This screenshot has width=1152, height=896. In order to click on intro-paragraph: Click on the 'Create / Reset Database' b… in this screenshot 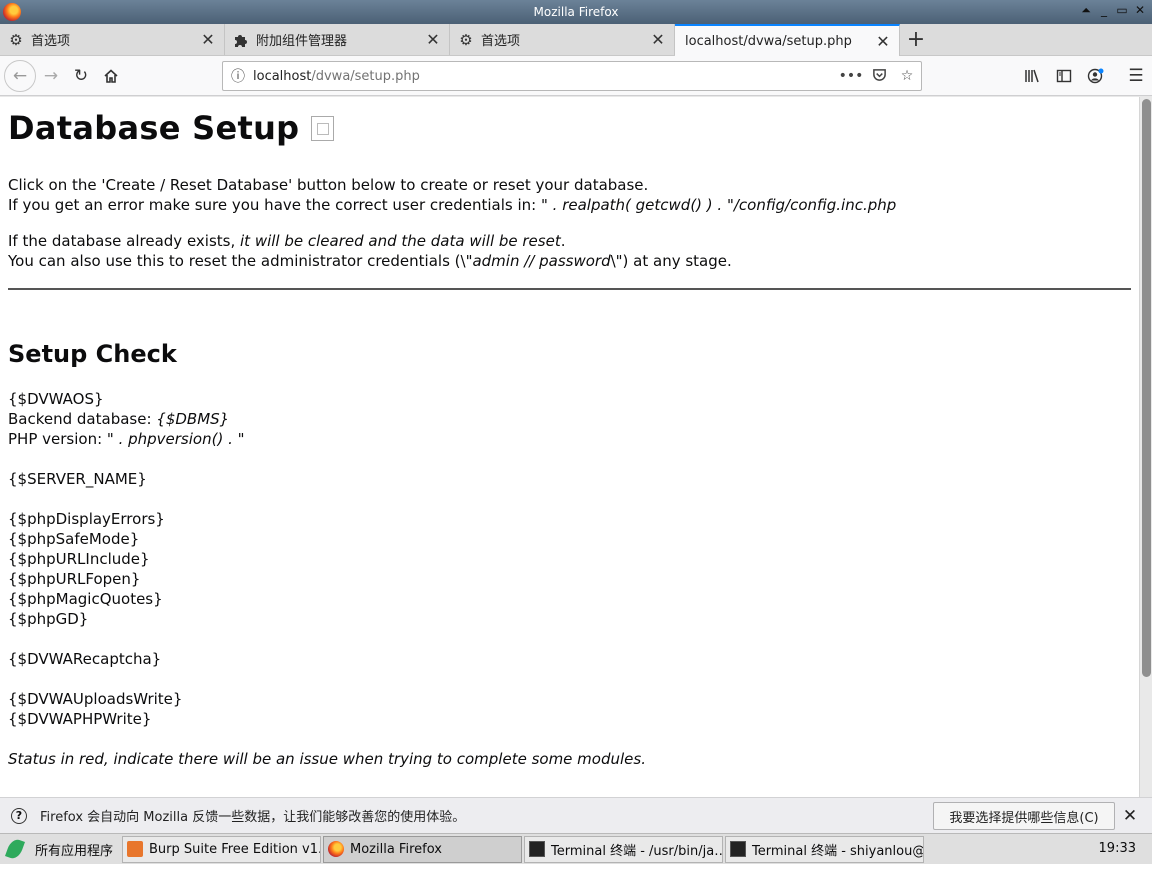, I will do `click(573, 195)`.